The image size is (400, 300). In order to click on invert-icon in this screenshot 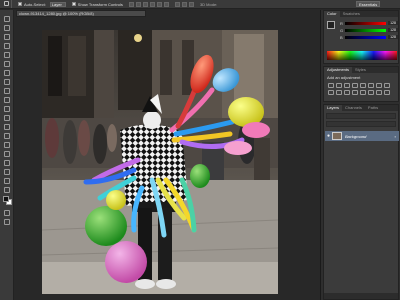, I will do `click(355, 92)`.